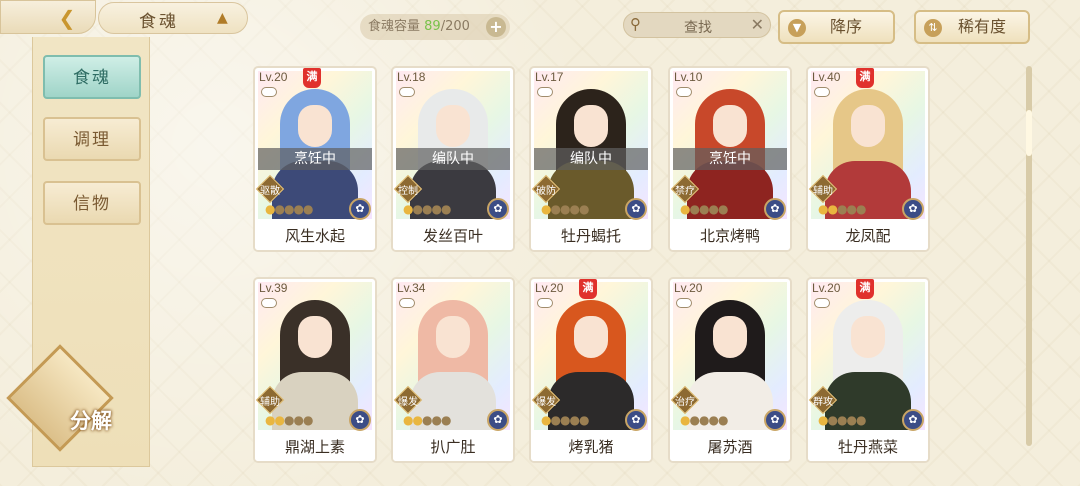 The height and width of the screenshot is (486, 1080). I want to click on food-soul-card: Lv.10 烹饪中 禁疗 ●●●●● ✿ 北京烤鸭, so click(730, 159).